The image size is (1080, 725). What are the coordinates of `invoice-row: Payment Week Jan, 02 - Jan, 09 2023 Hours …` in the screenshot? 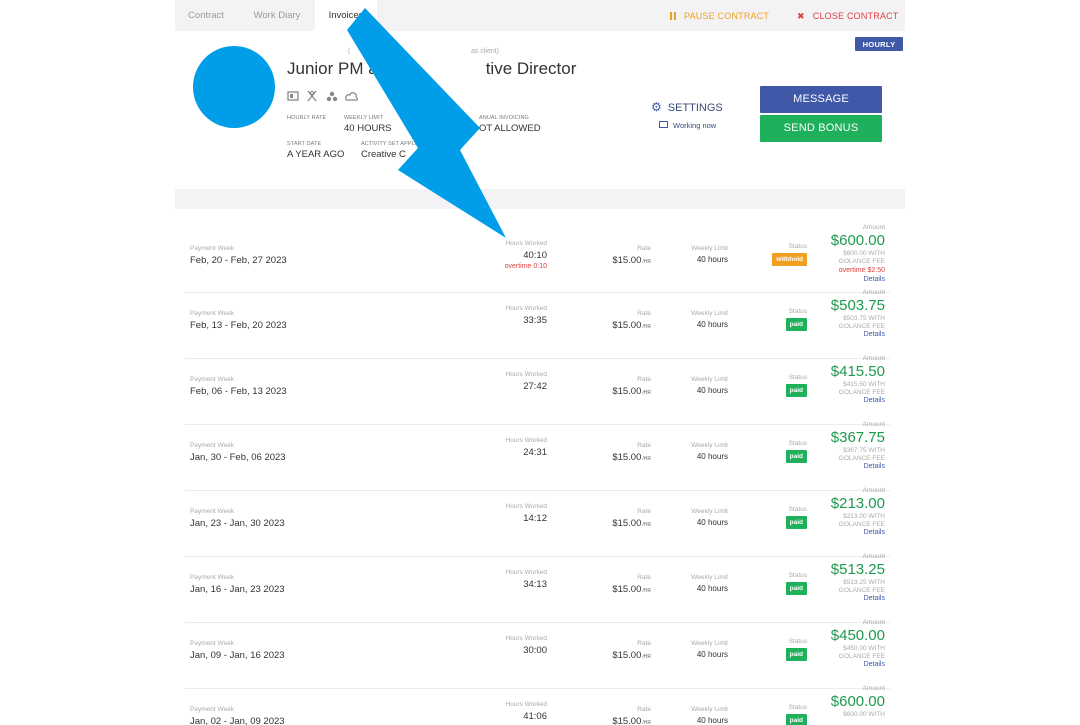 It's located at (537, 705).